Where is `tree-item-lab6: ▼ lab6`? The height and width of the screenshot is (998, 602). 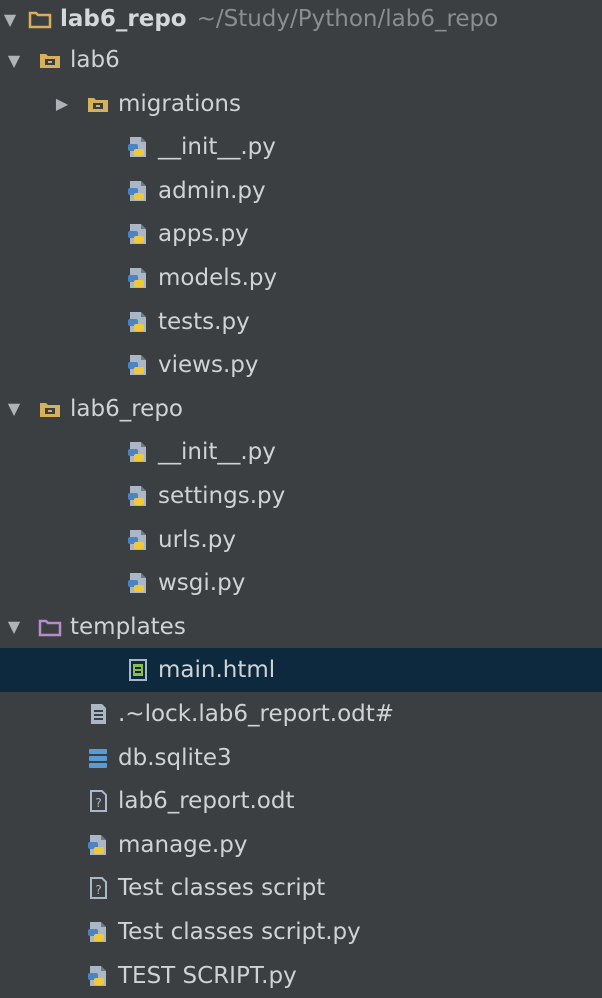 tree-item-lab6: ▼ lab6 is located at coordinates (301, 60).